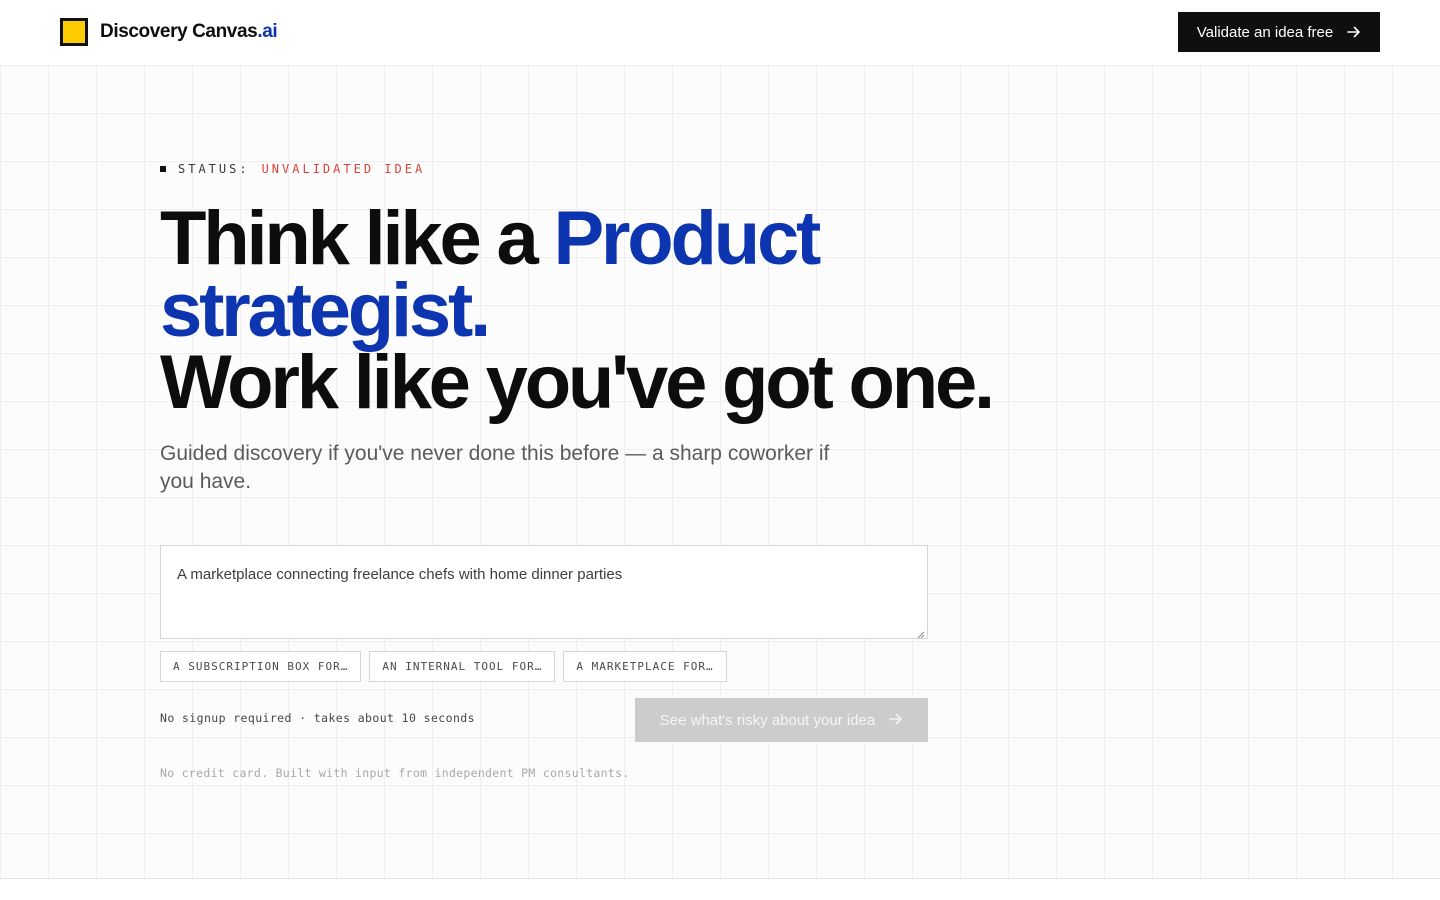 Image resolution: width=1440 pixels, height=900 pixels. Describe the element at coordinates (267, 31) in the screenshot. I see `brand-suffix: .ai` at that location.